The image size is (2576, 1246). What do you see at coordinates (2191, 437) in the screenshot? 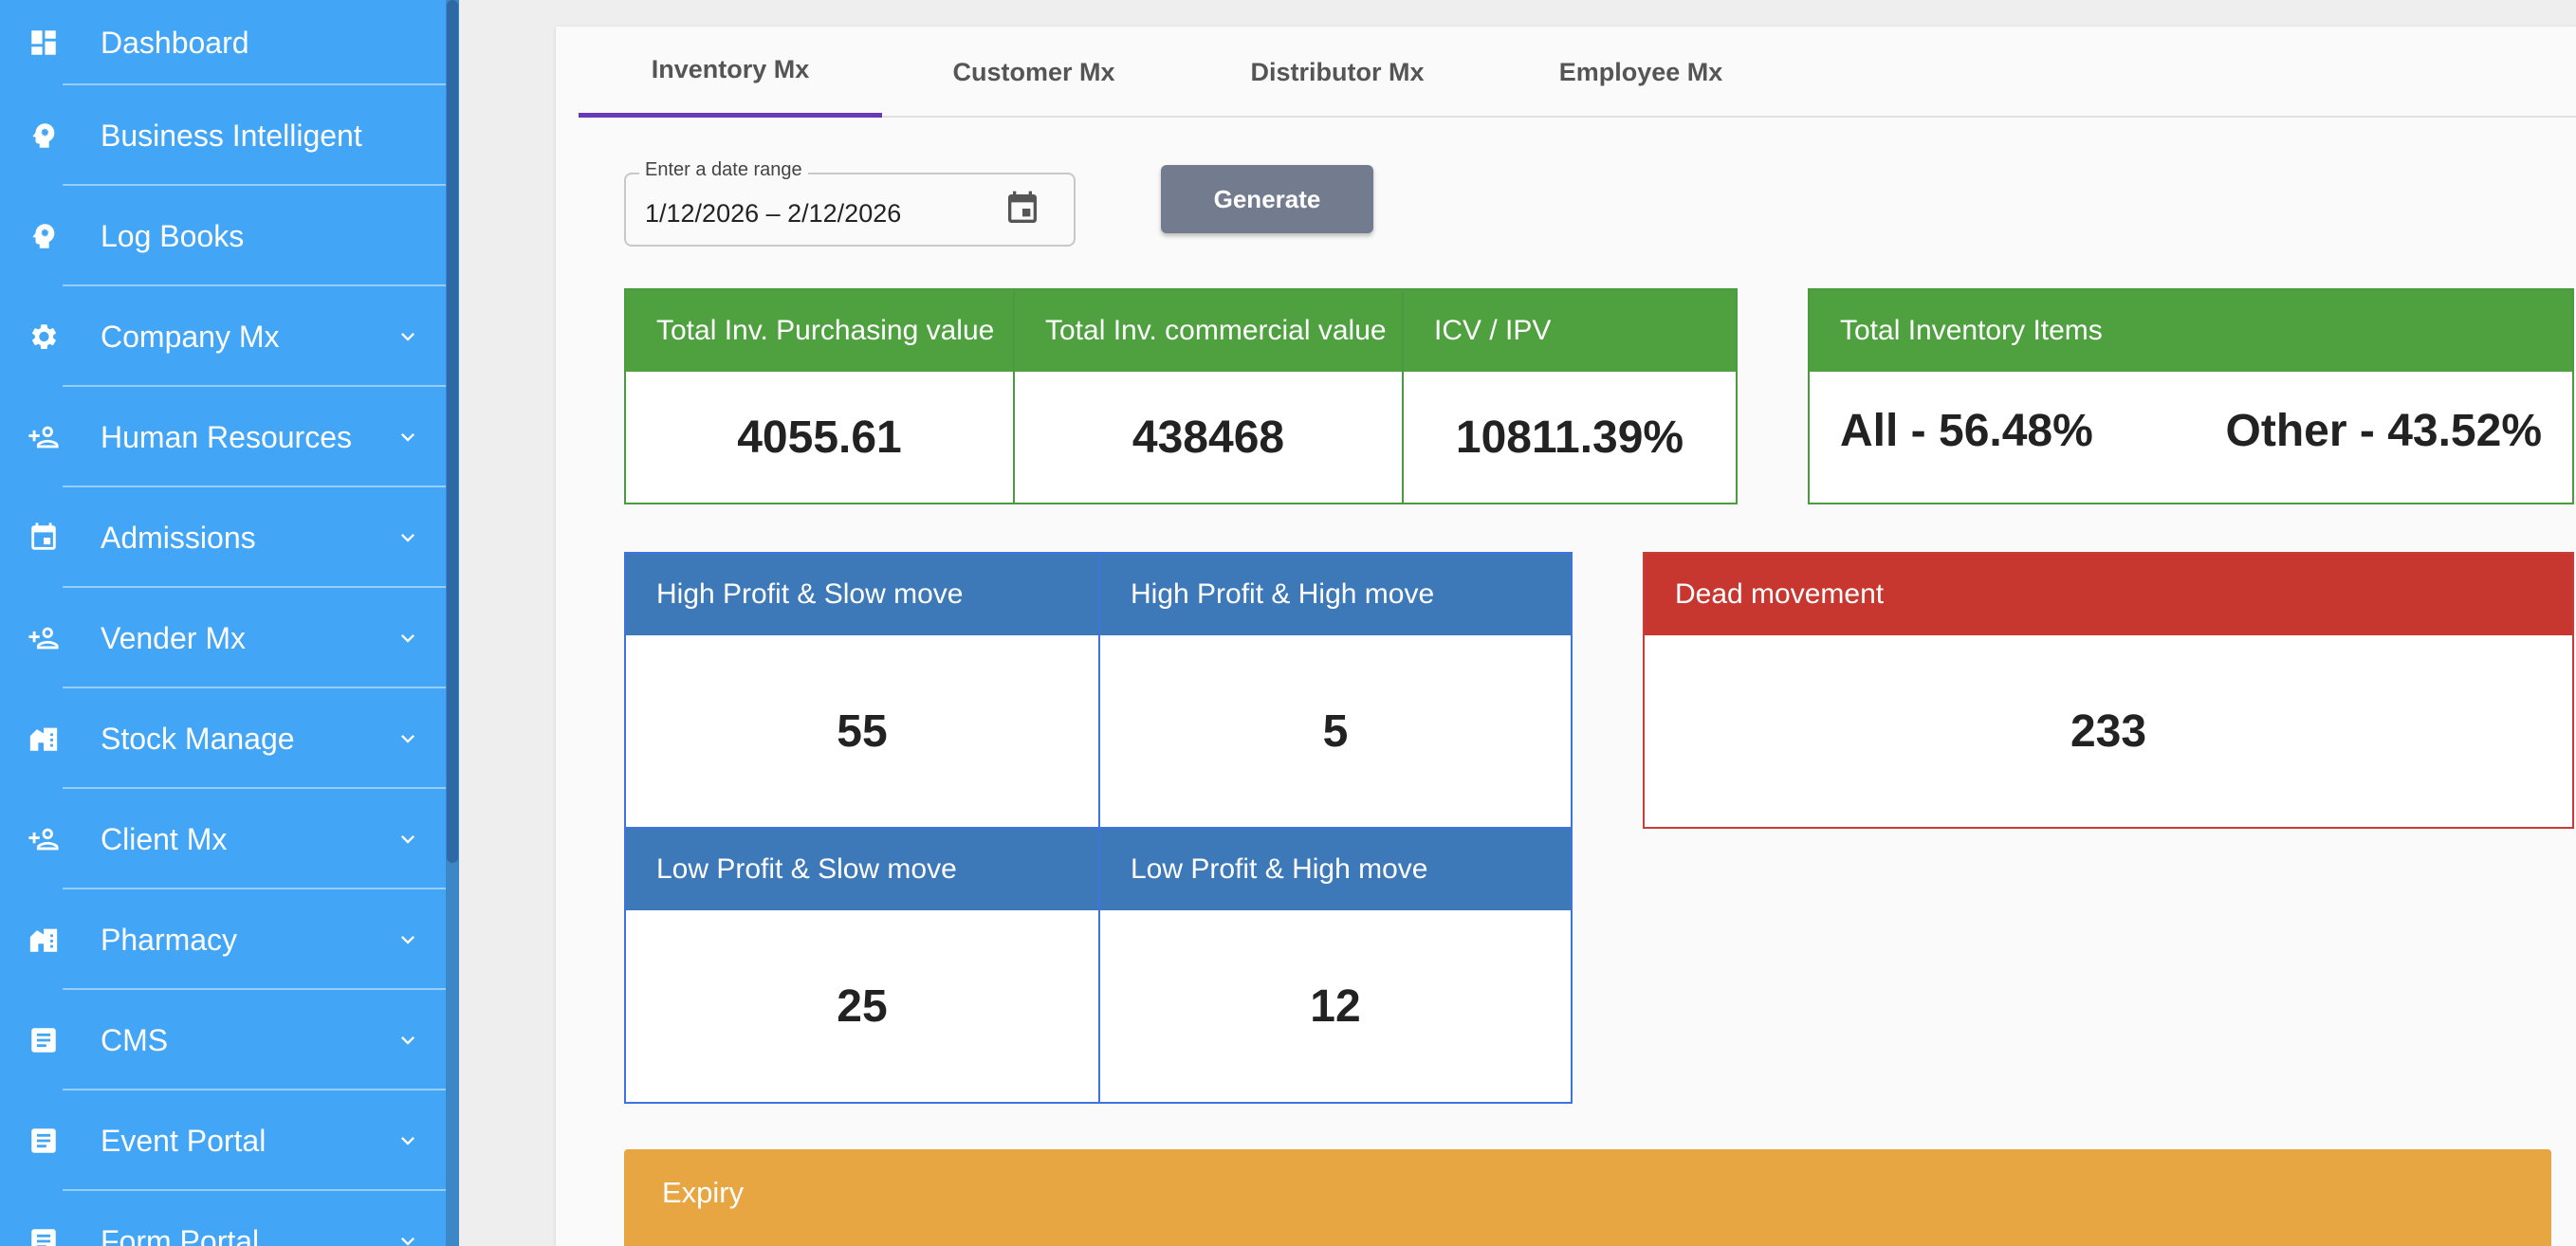
I see `tile-values: All - 56.48% Other - 43.52%` at bounding box center [2191, 437].